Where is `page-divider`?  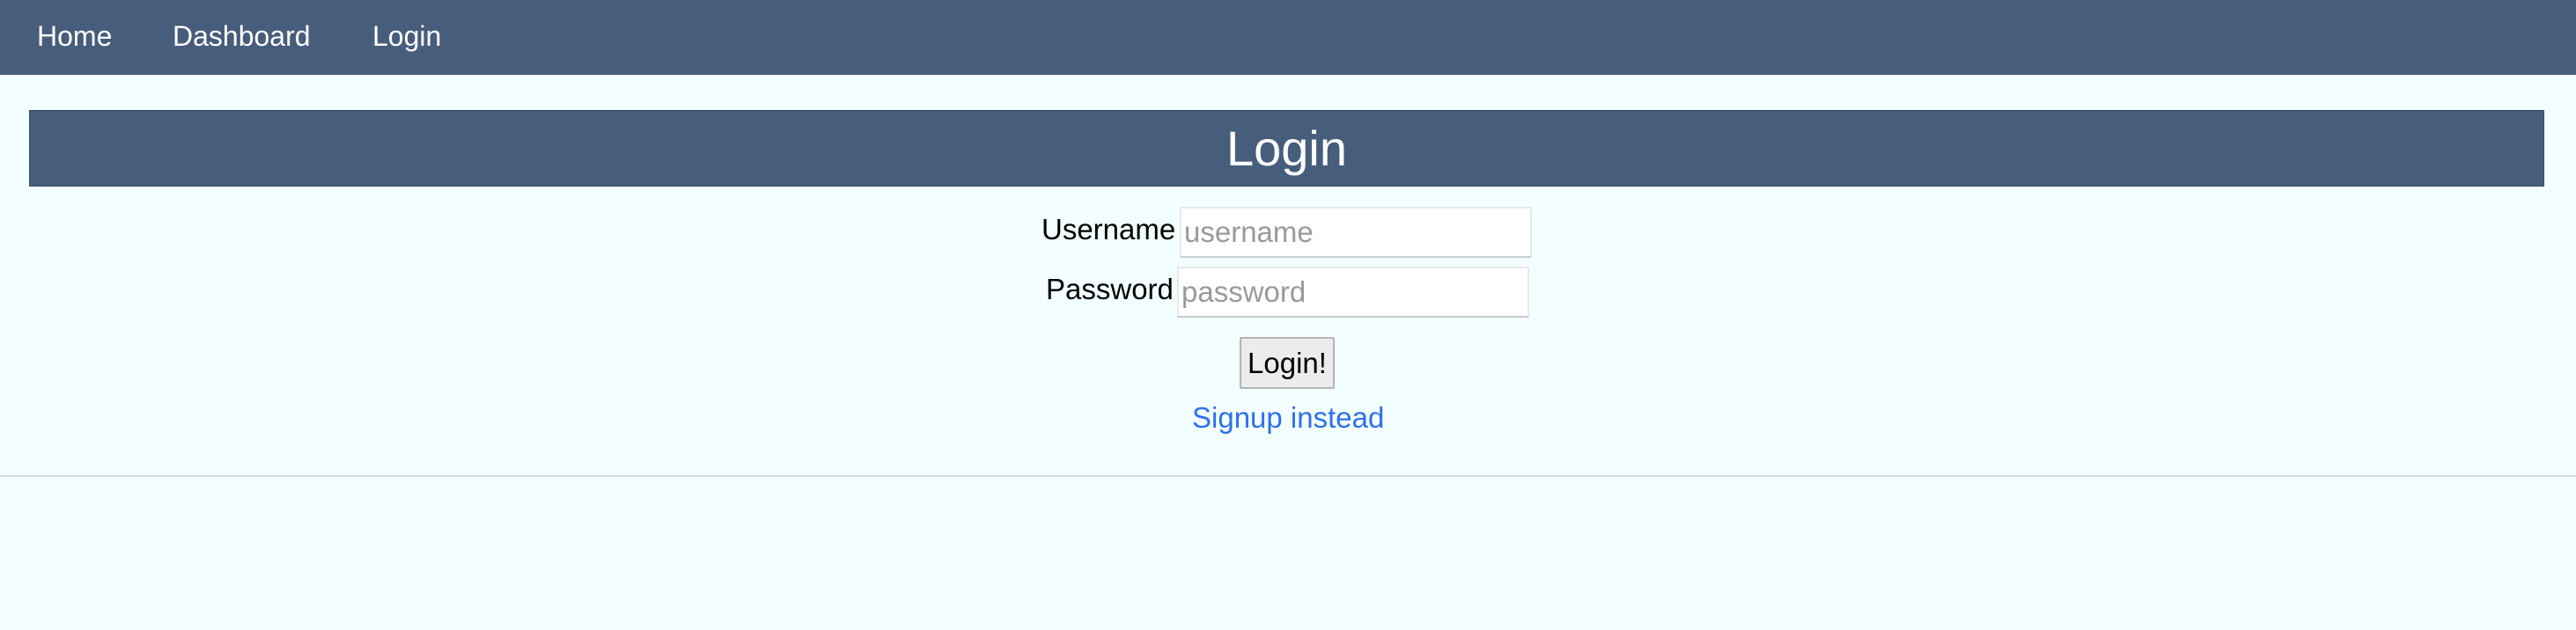
page-divider is located at coordinates (1288, 476).